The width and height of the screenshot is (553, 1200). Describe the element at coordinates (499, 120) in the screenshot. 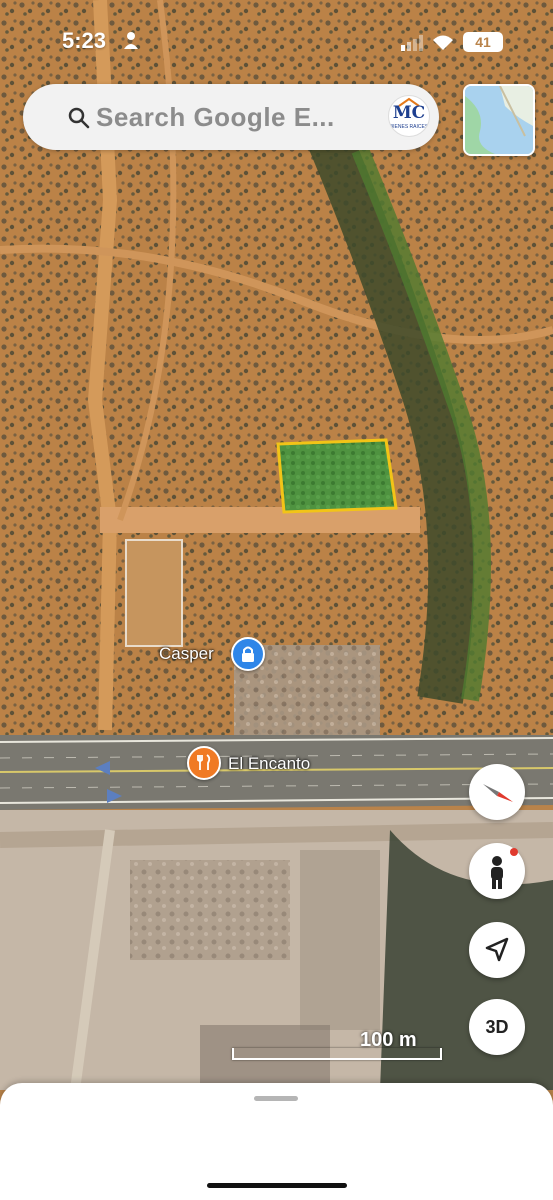

I see `map-layers-button` at that location.